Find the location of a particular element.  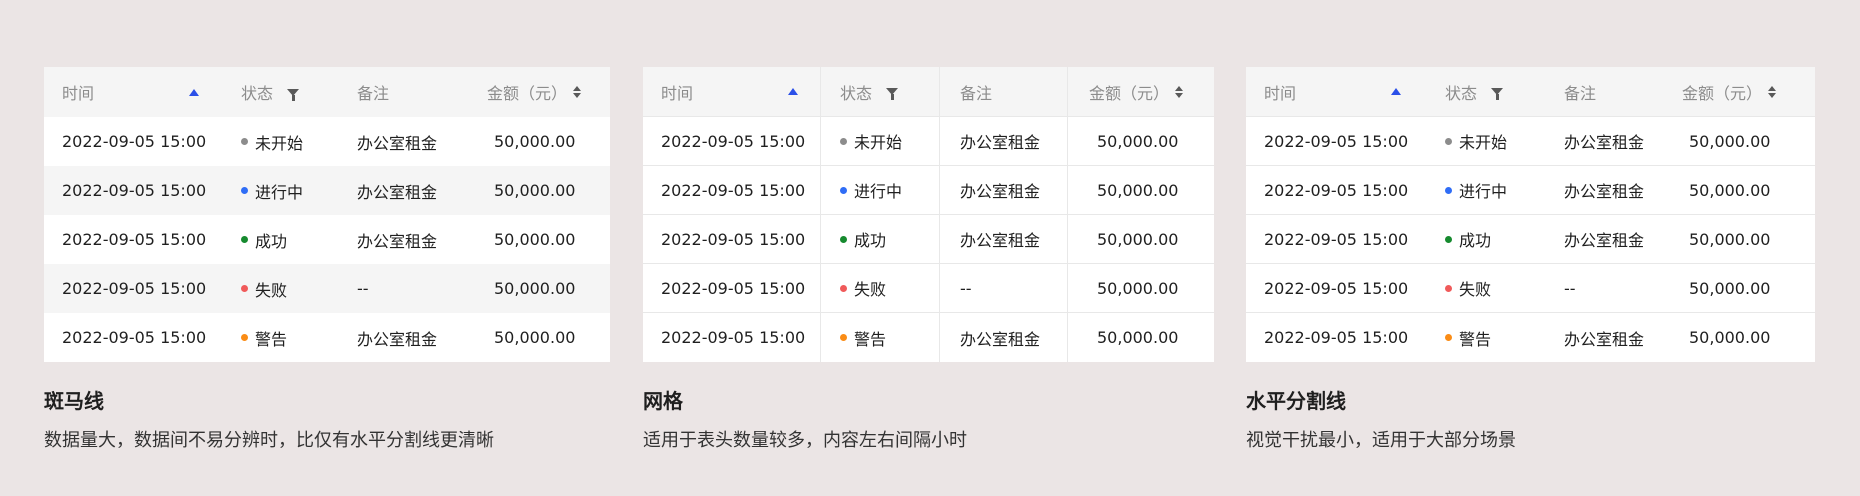

status-cell: 失败 is located at coordinates (1485, 288).